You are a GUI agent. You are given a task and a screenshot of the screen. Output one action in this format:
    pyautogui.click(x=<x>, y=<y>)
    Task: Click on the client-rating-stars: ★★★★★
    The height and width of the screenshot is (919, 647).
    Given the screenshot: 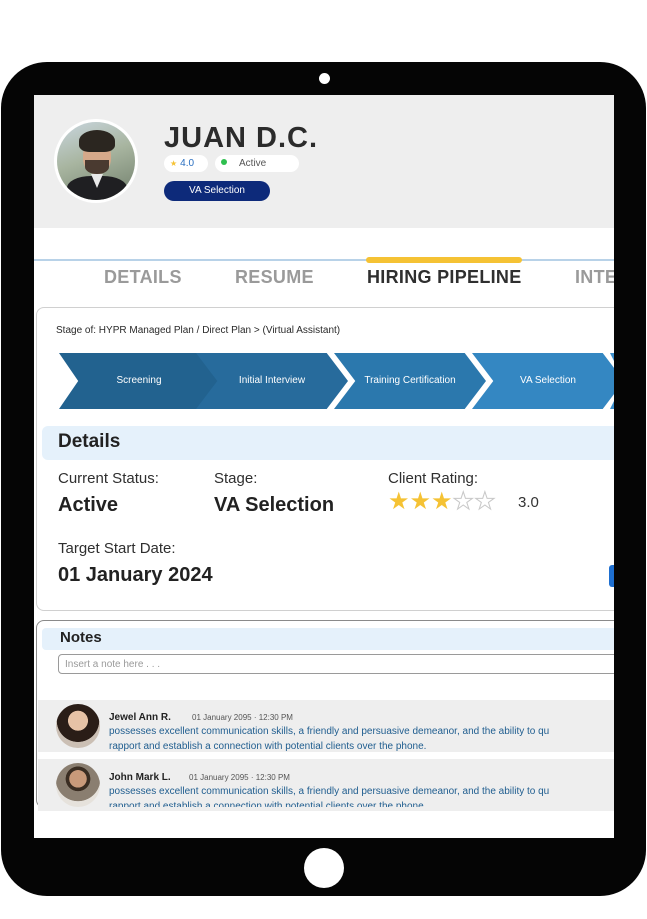 What is the action you would take?
    pyautogui.click(x=442, y=501)
    